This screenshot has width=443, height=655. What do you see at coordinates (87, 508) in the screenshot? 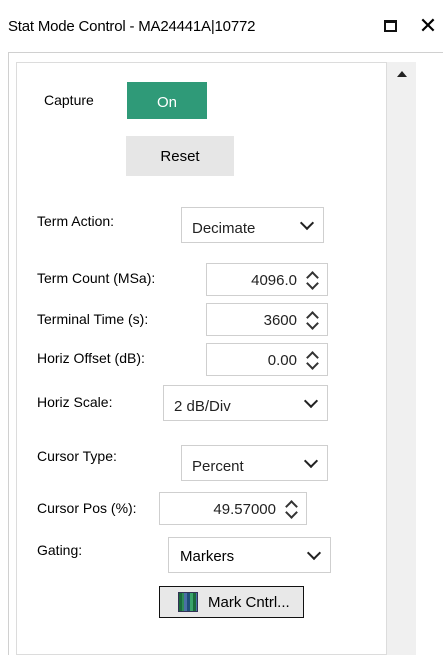
I see `cursor-pos-label: Cursor Pos (%):` at bounding box center [87, 508].